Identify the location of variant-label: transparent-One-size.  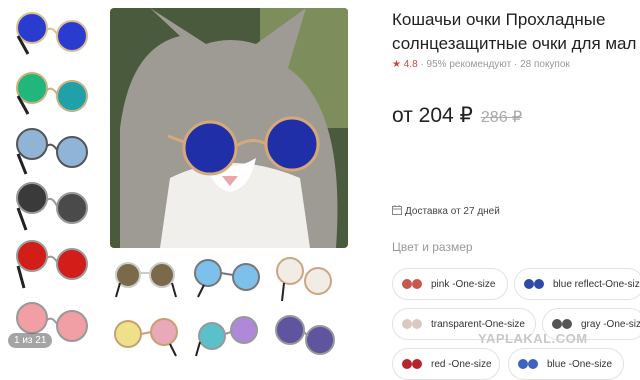
(478, 324).